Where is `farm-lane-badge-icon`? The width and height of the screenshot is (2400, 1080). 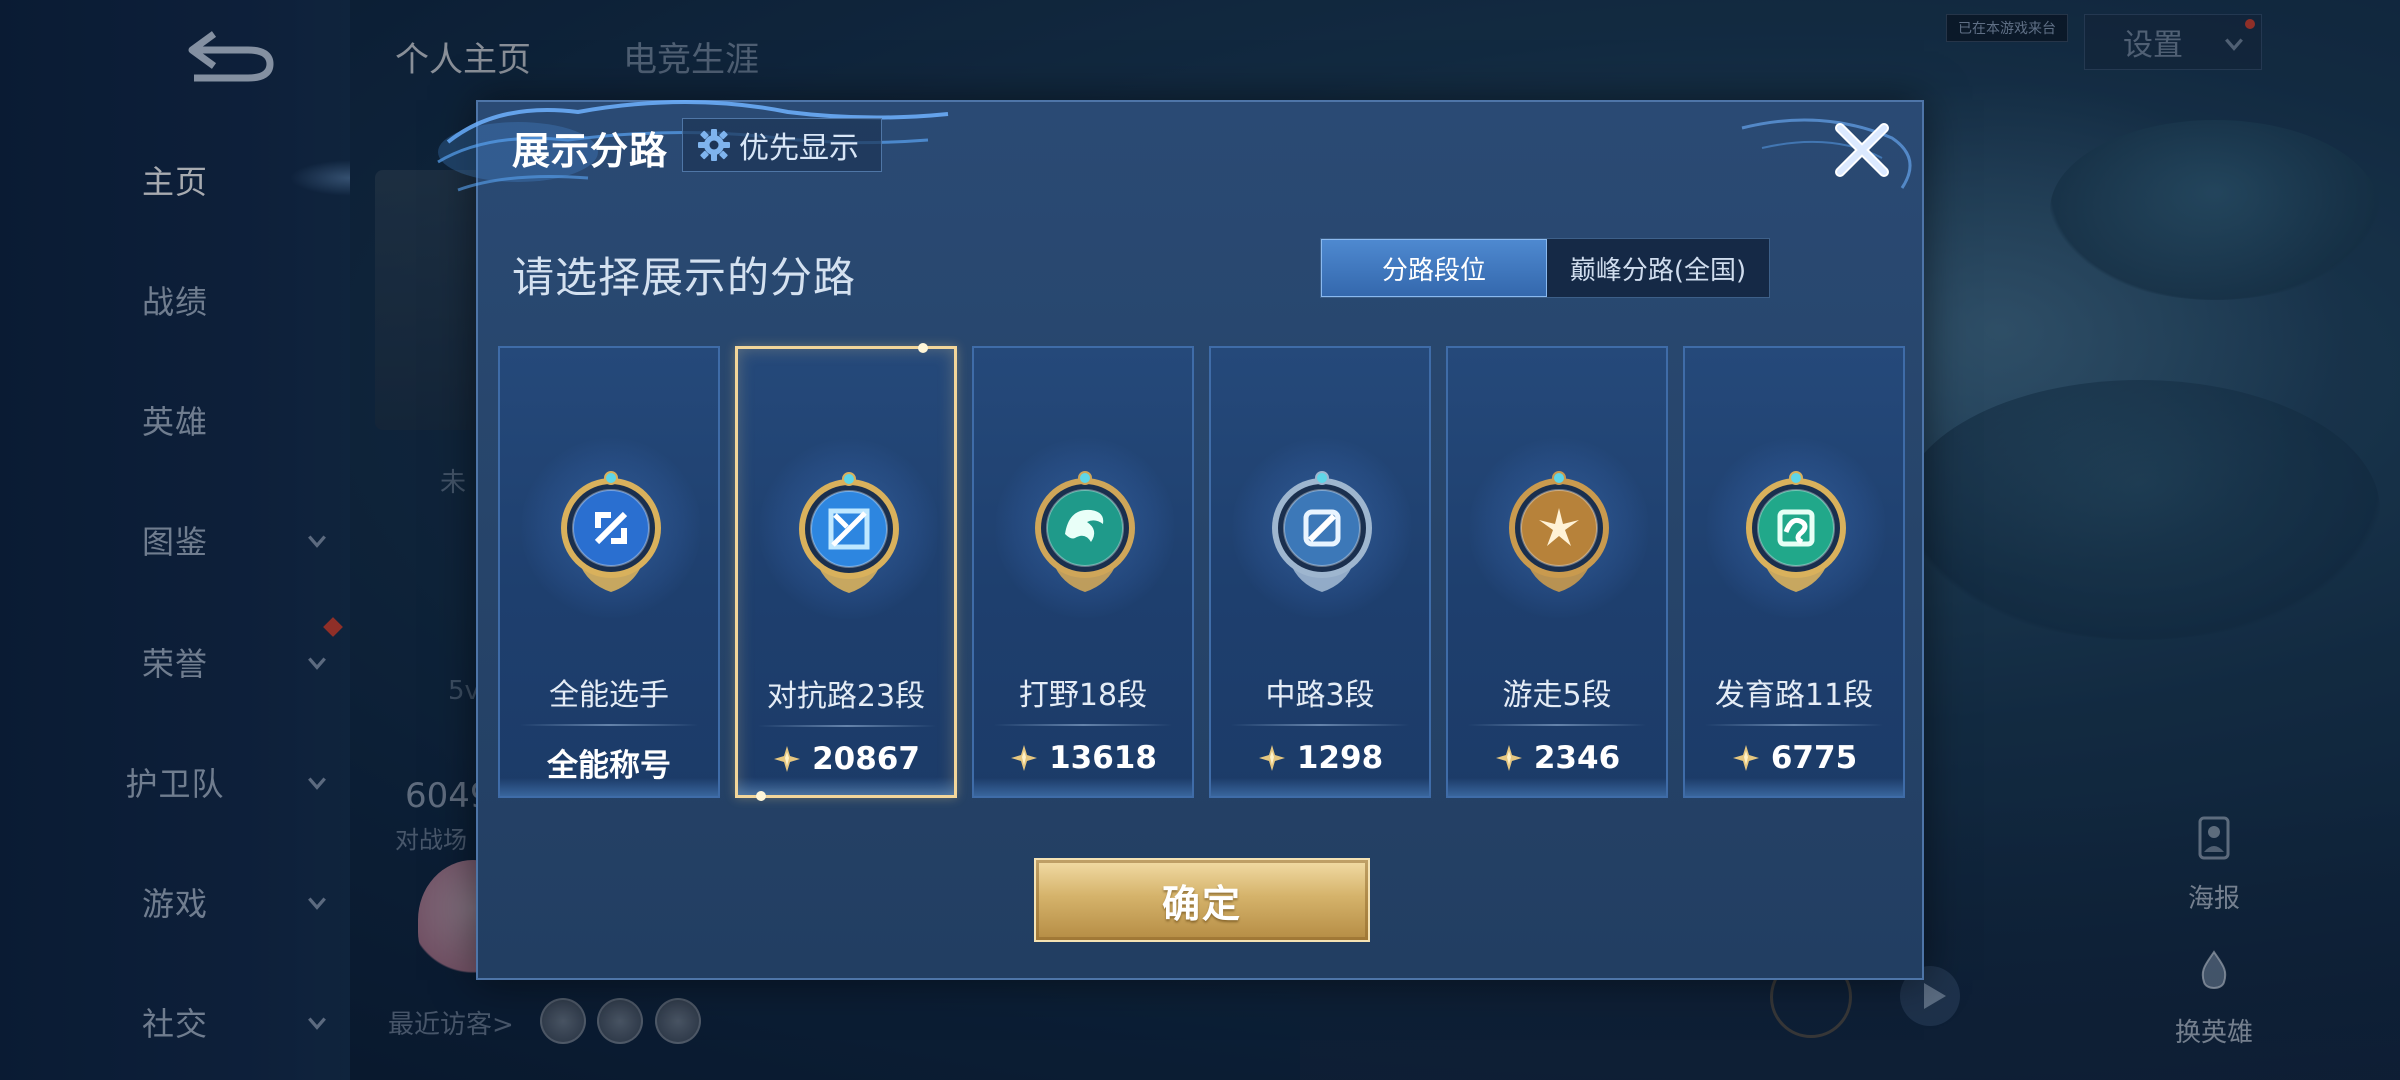
farm-lane-badge-icon is located at coordinates (1796, 533).